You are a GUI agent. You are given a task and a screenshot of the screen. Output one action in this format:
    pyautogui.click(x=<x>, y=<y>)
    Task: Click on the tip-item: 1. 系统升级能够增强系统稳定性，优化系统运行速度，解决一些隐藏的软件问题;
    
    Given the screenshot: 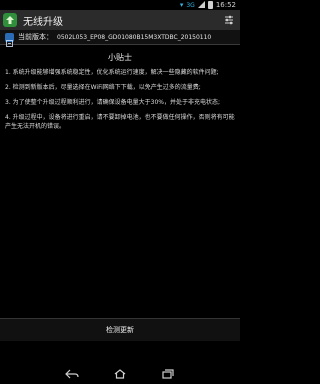 What is the action you would take?
    pyautogui.click(x=112, y=72)
    